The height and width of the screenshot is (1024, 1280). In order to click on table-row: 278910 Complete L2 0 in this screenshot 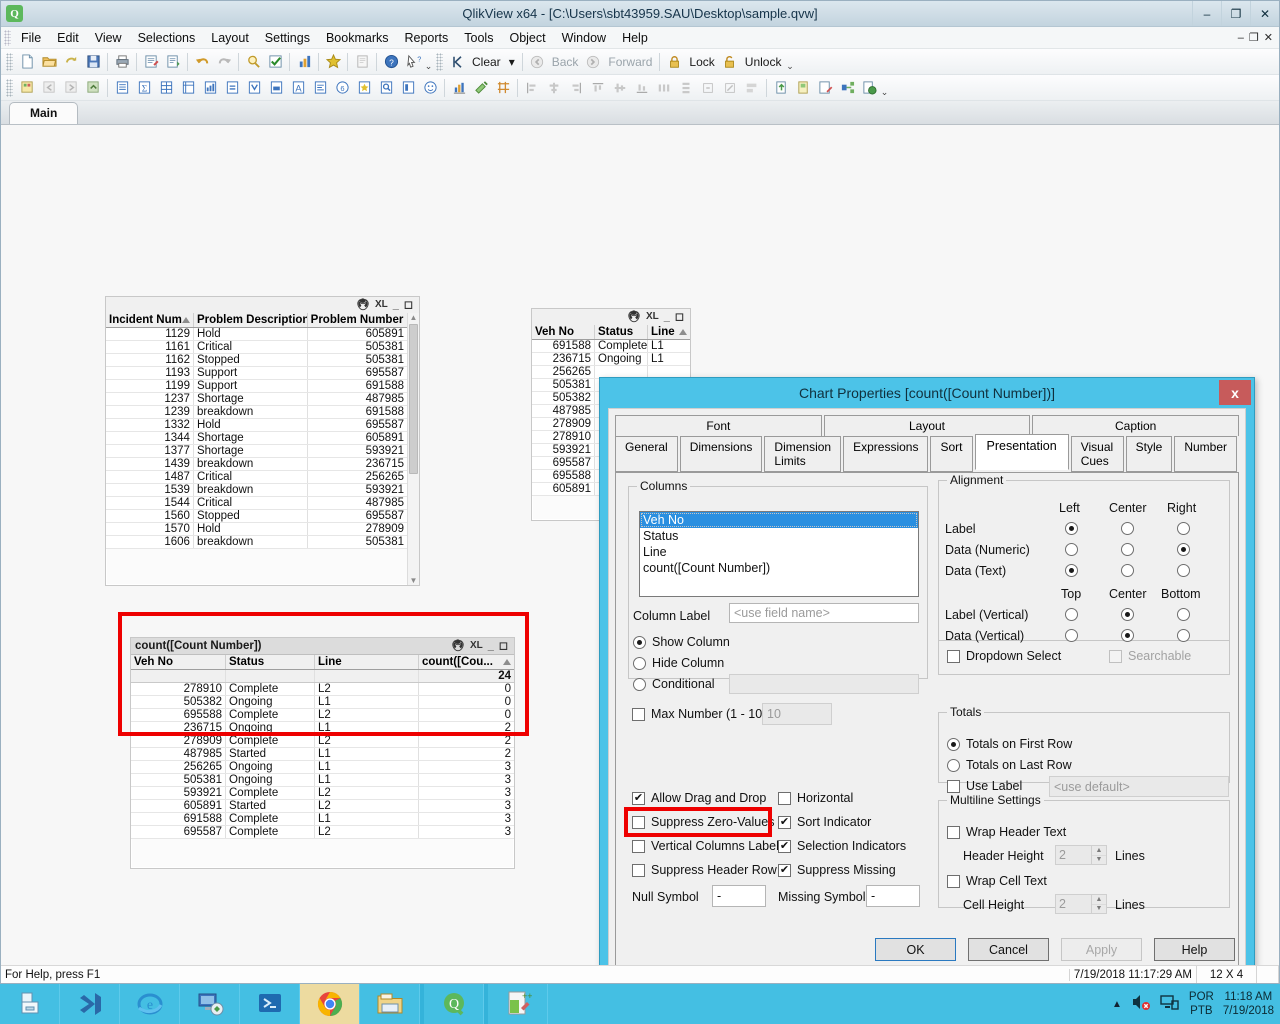, I will do `click(322, 689)`.